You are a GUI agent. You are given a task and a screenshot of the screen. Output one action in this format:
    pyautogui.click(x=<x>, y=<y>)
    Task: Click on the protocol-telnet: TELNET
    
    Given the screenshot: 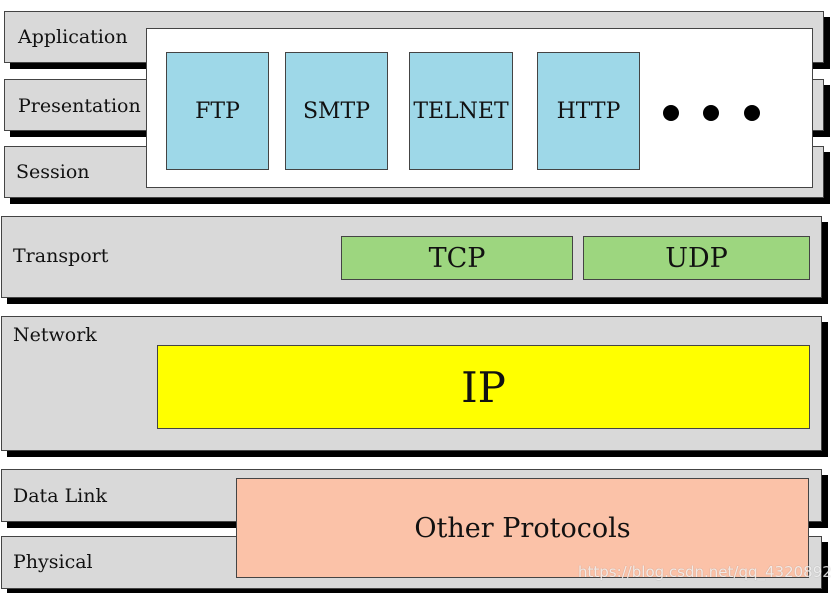 What is the action you would take?
    pyautogui.click(x=461, y=111)
    